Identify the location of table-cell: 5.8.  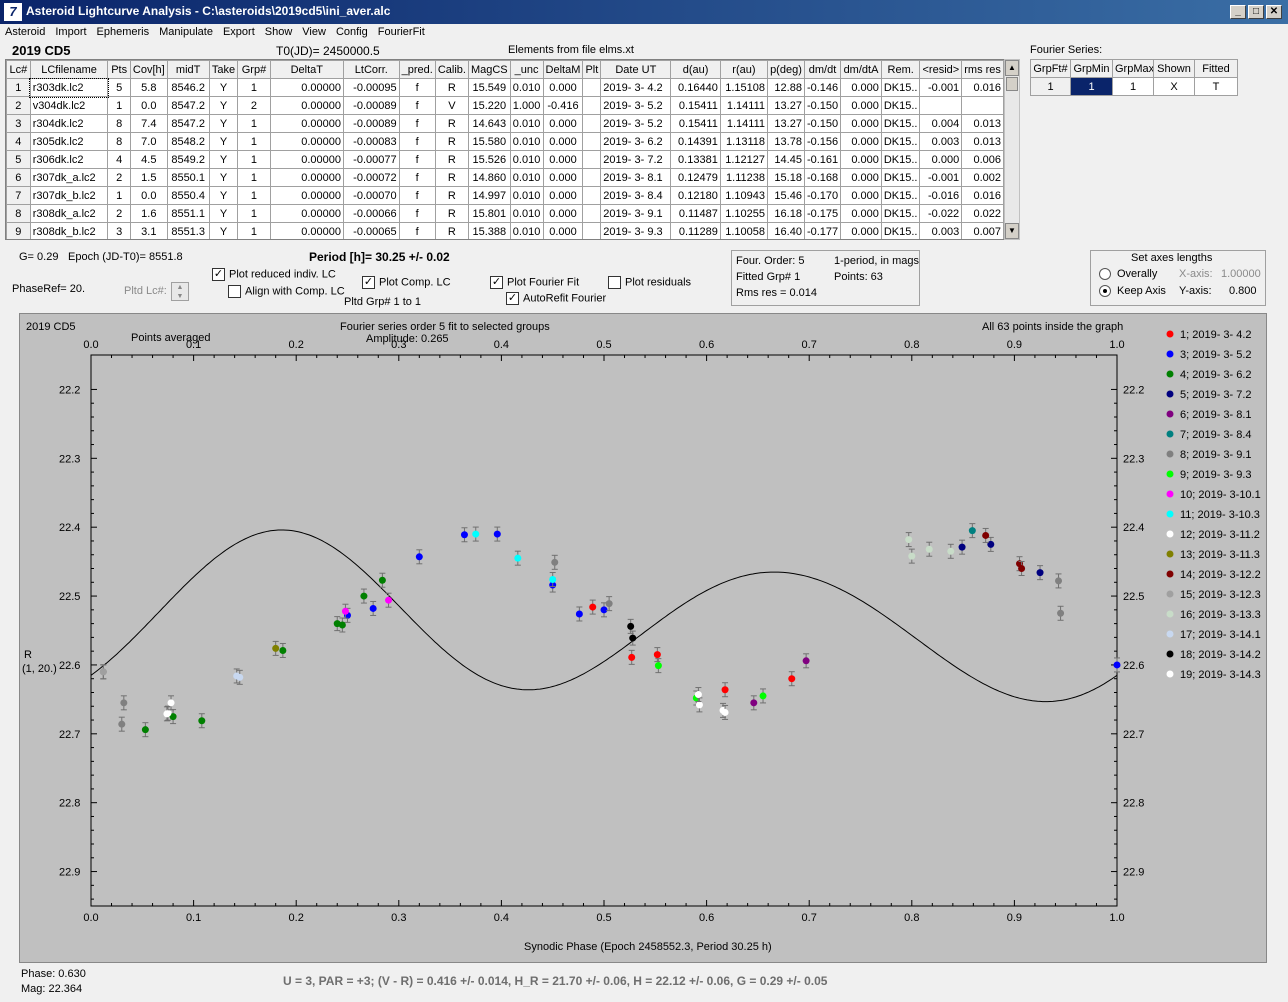
(148, 87).